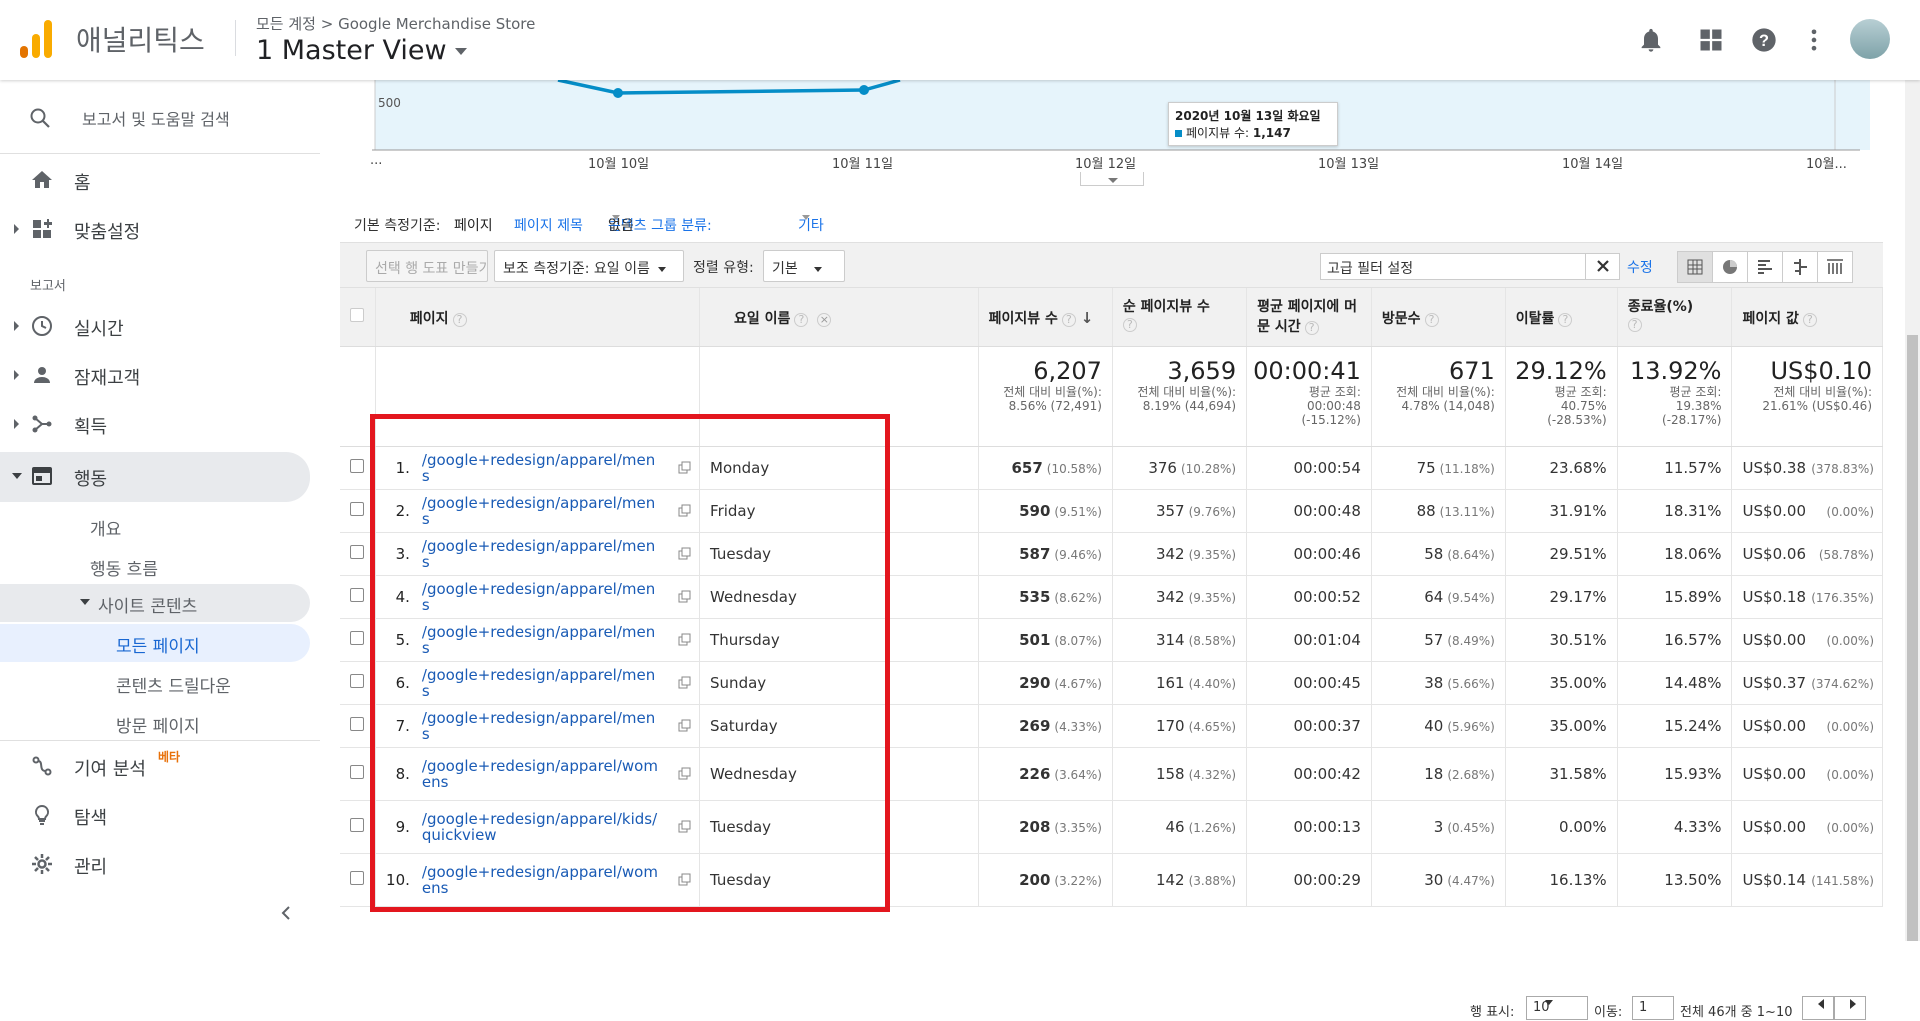  What do you see at coordinates (155, 864) in the screenshot?
I see `sidebar-item-admin: 관리` at bounding box center [155, 864].